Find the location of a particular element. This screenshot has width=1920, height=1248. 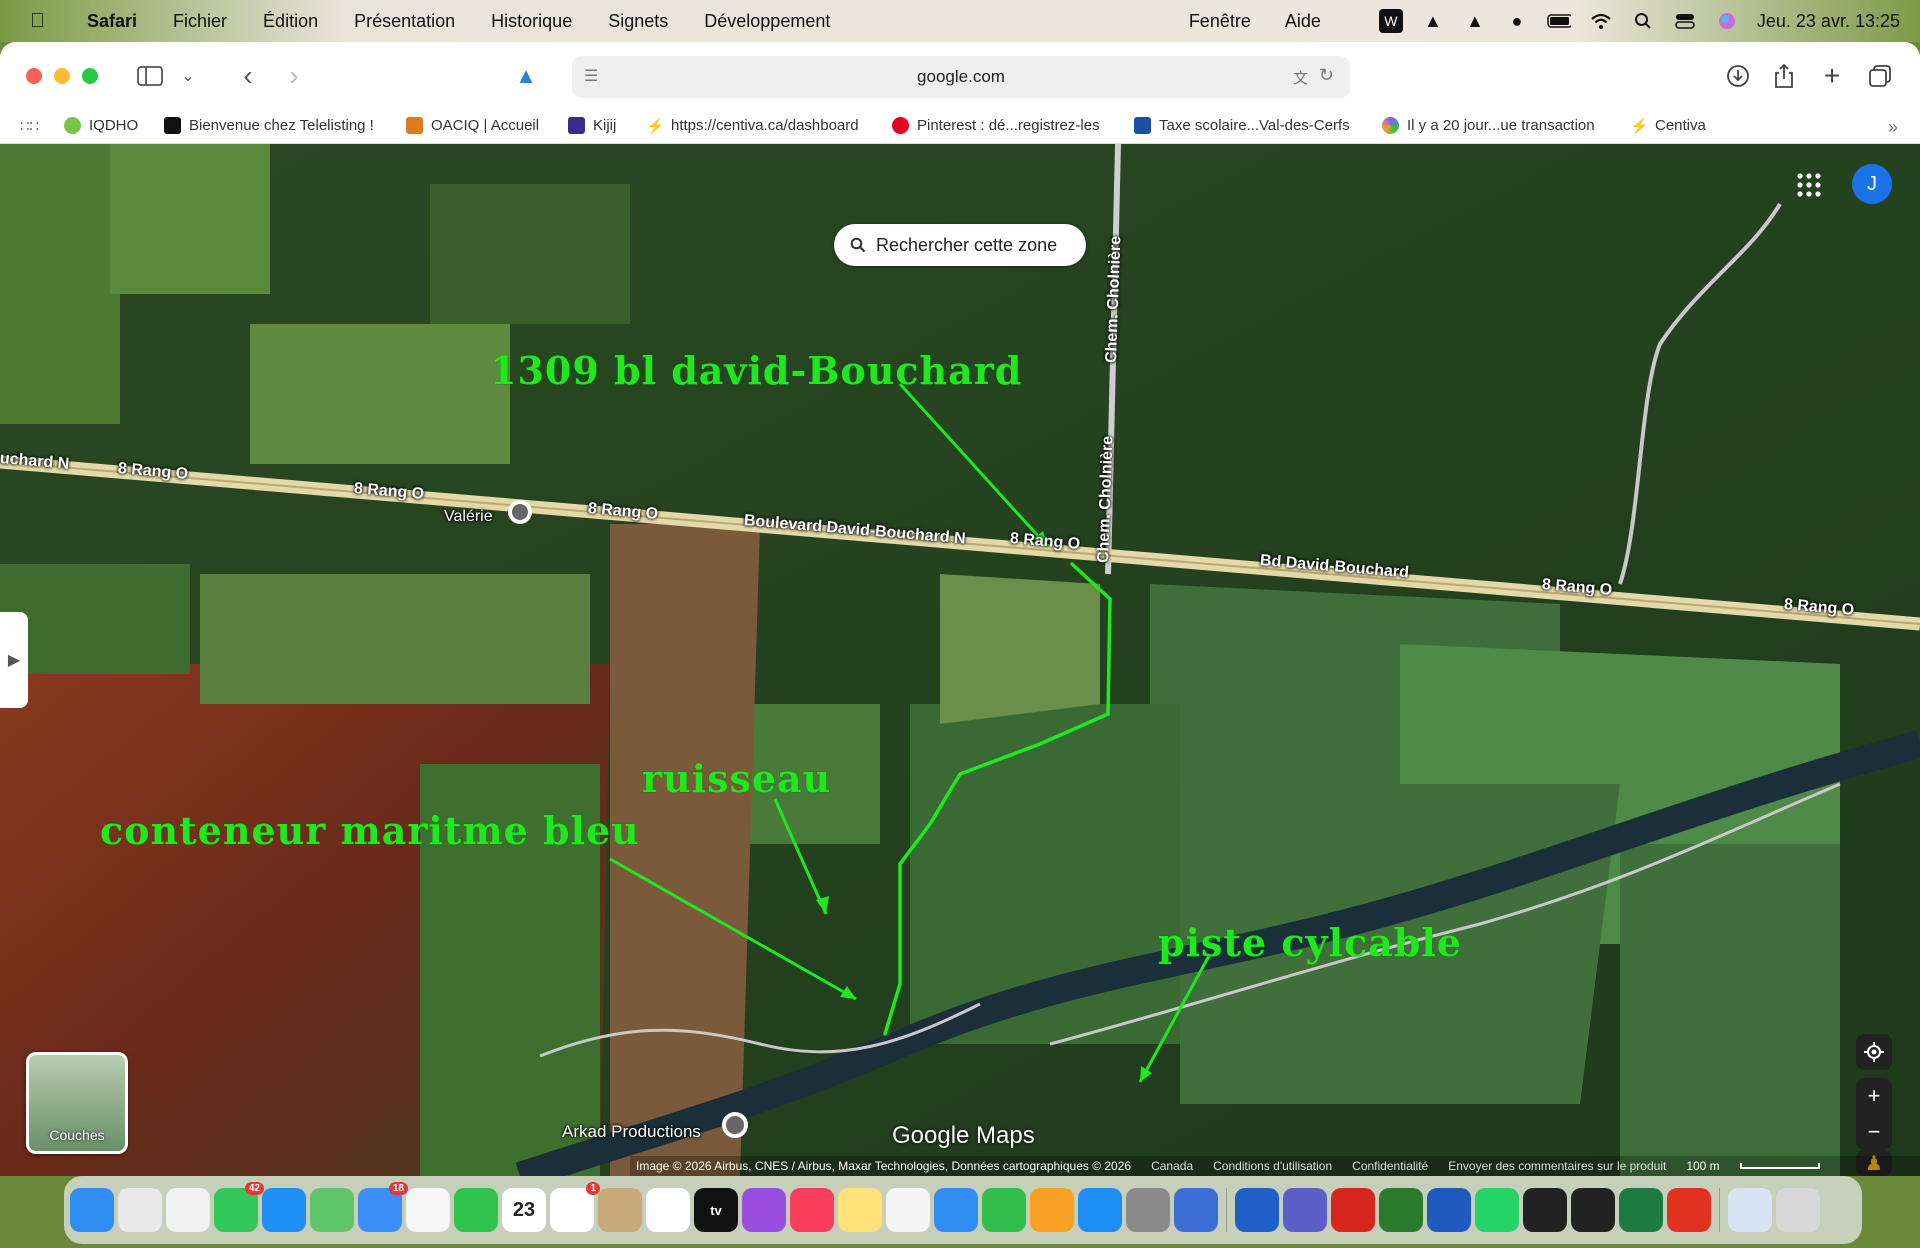

dock-teams-icon is located at coordinates (1305, 1210).